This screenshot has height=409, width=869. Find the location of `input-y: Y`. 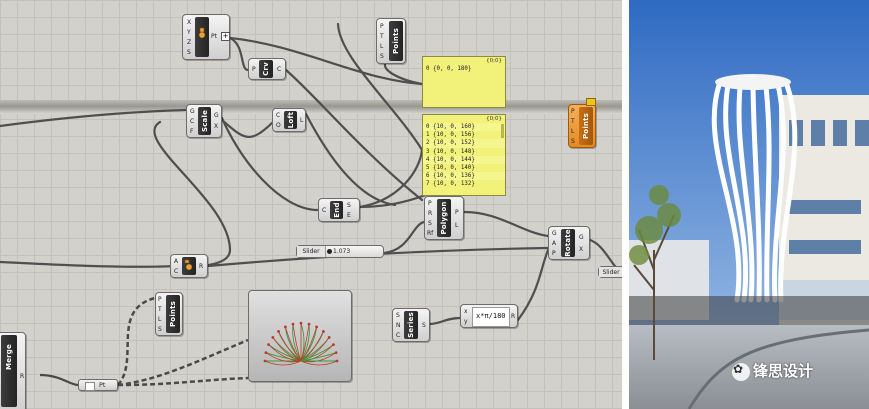

input-y: Y is located at coordinates (189, 32).